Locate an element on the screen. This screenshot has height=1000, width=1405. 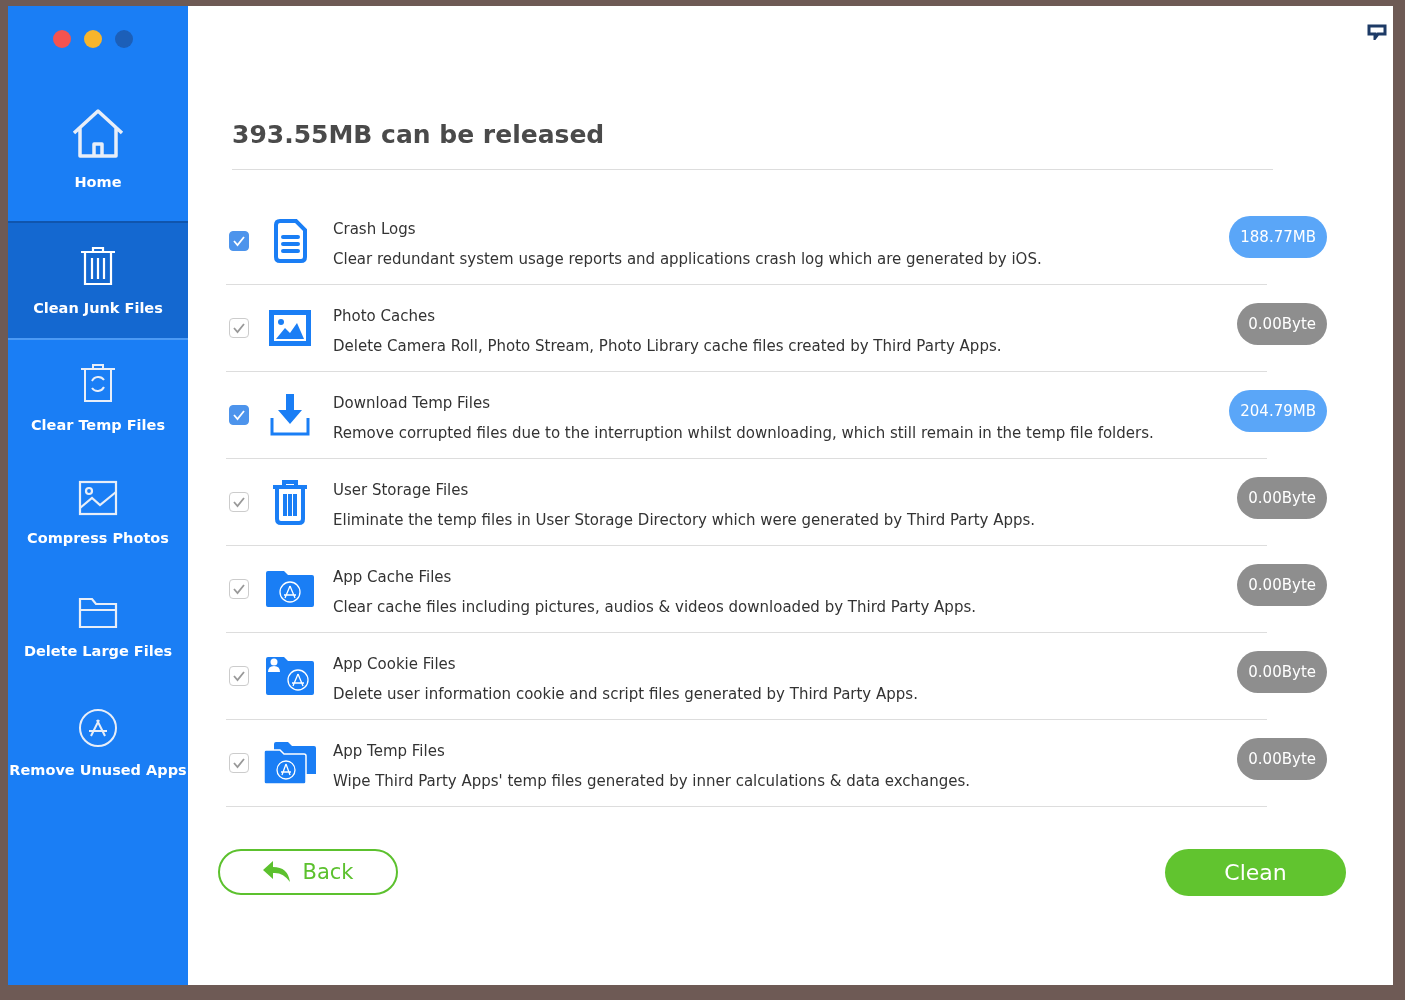
item-description: Clear redundant system usage reports and applications crash log which are generated by iOS. is located at coordinates (687, 259).